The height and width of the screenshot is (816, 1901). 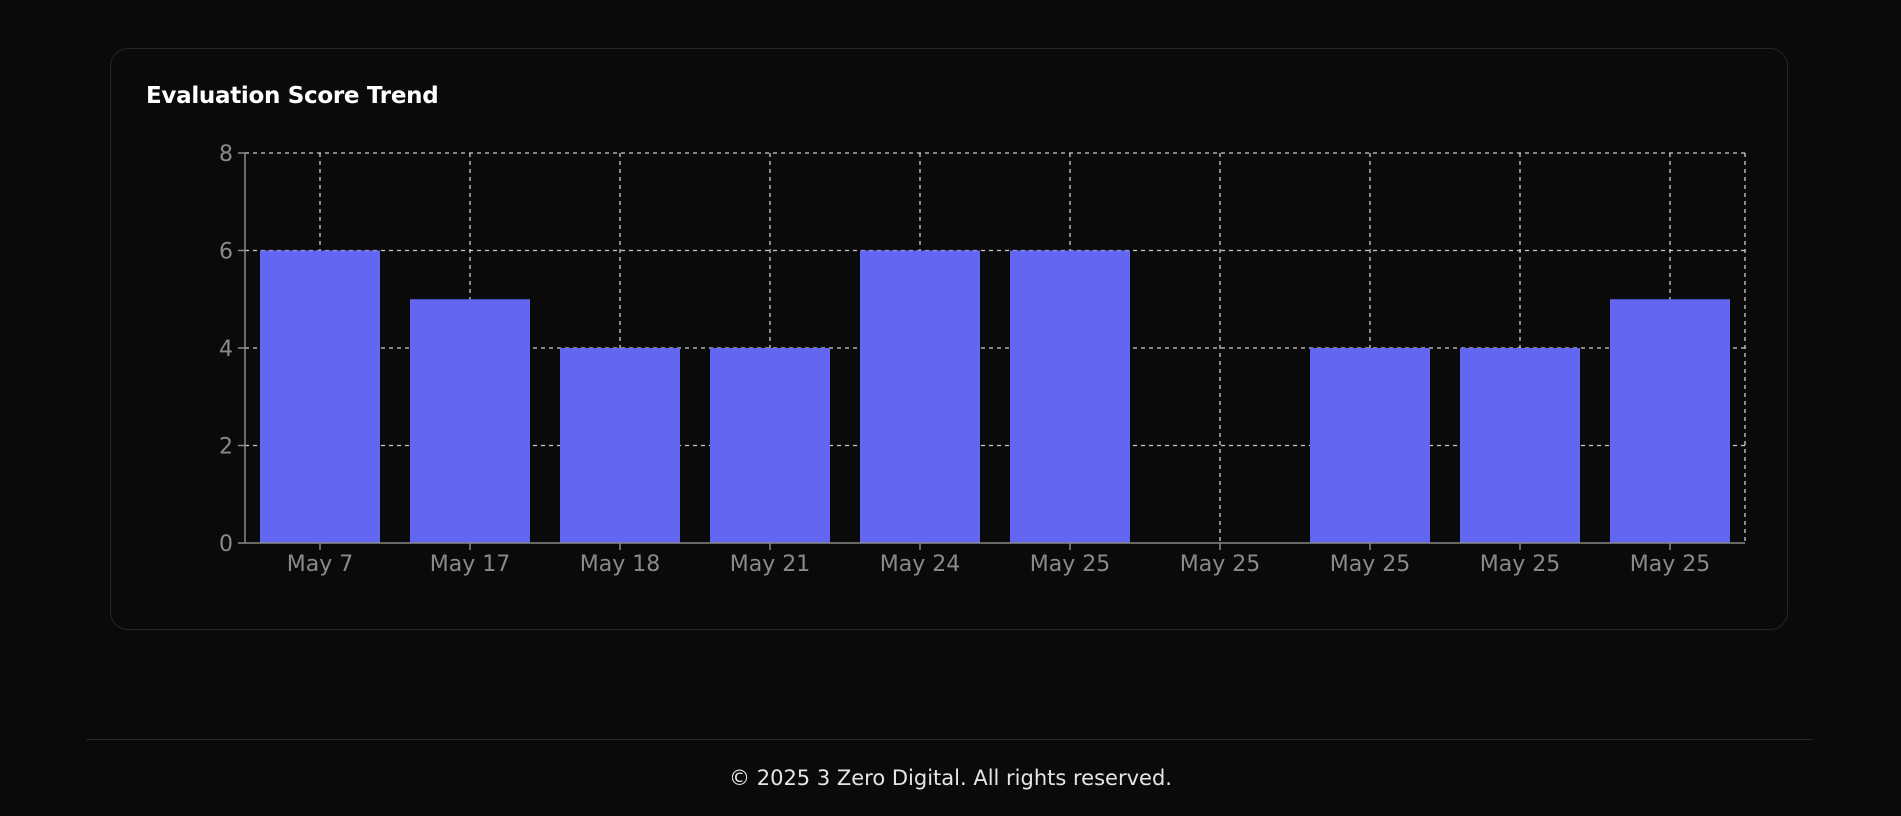 I want to click on y-tick-label: 4, so click(x=226, y=349).